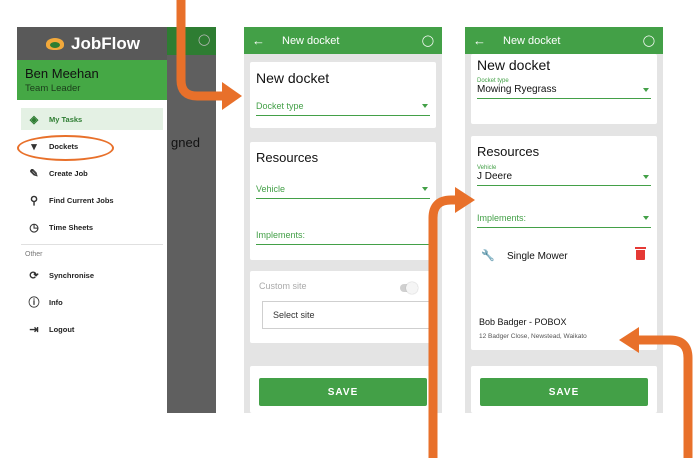 This screenshot has height=458, width=697. What do you see at coordinates (443, 326) in the screenshot?
I see `arrow-to-vehicle` at bounding box center [443, 326].